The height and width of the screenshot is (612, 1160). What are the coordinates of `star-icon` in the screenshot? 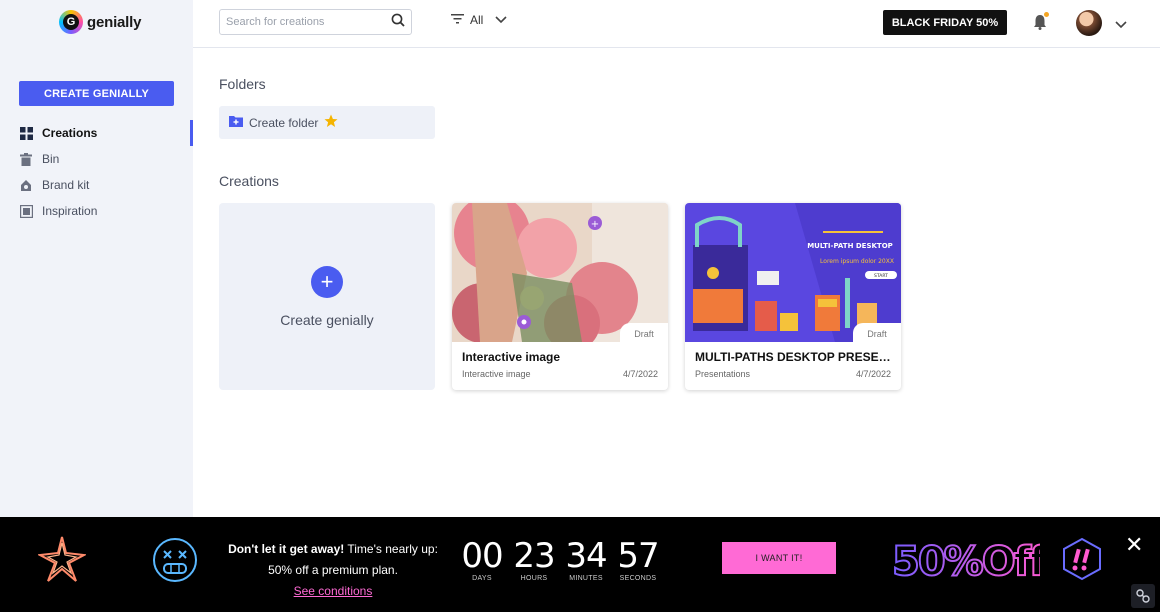 It's located at (331, 122).